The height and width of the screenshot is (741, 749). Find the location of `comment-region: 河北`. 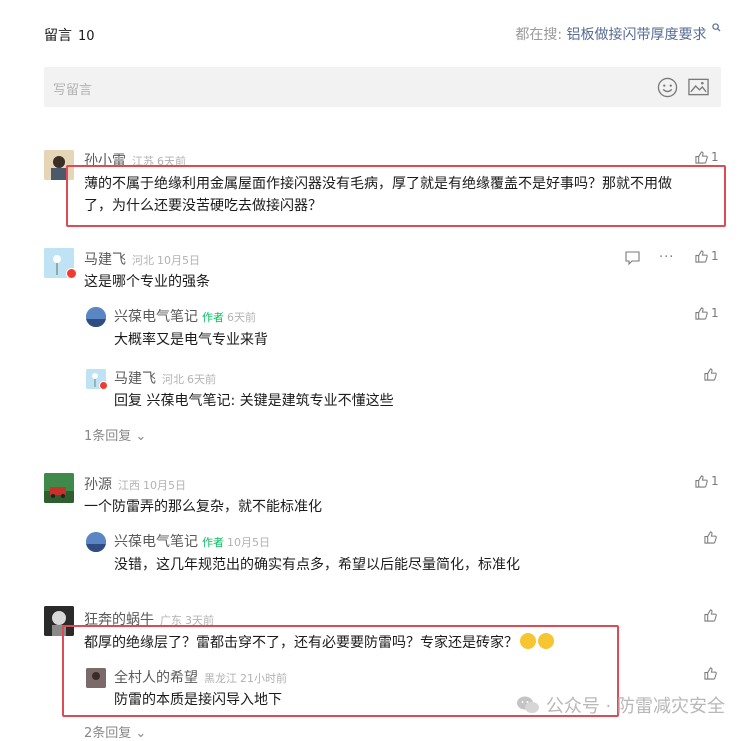

comment-region: 河北 is located at coordinates (143, 260).